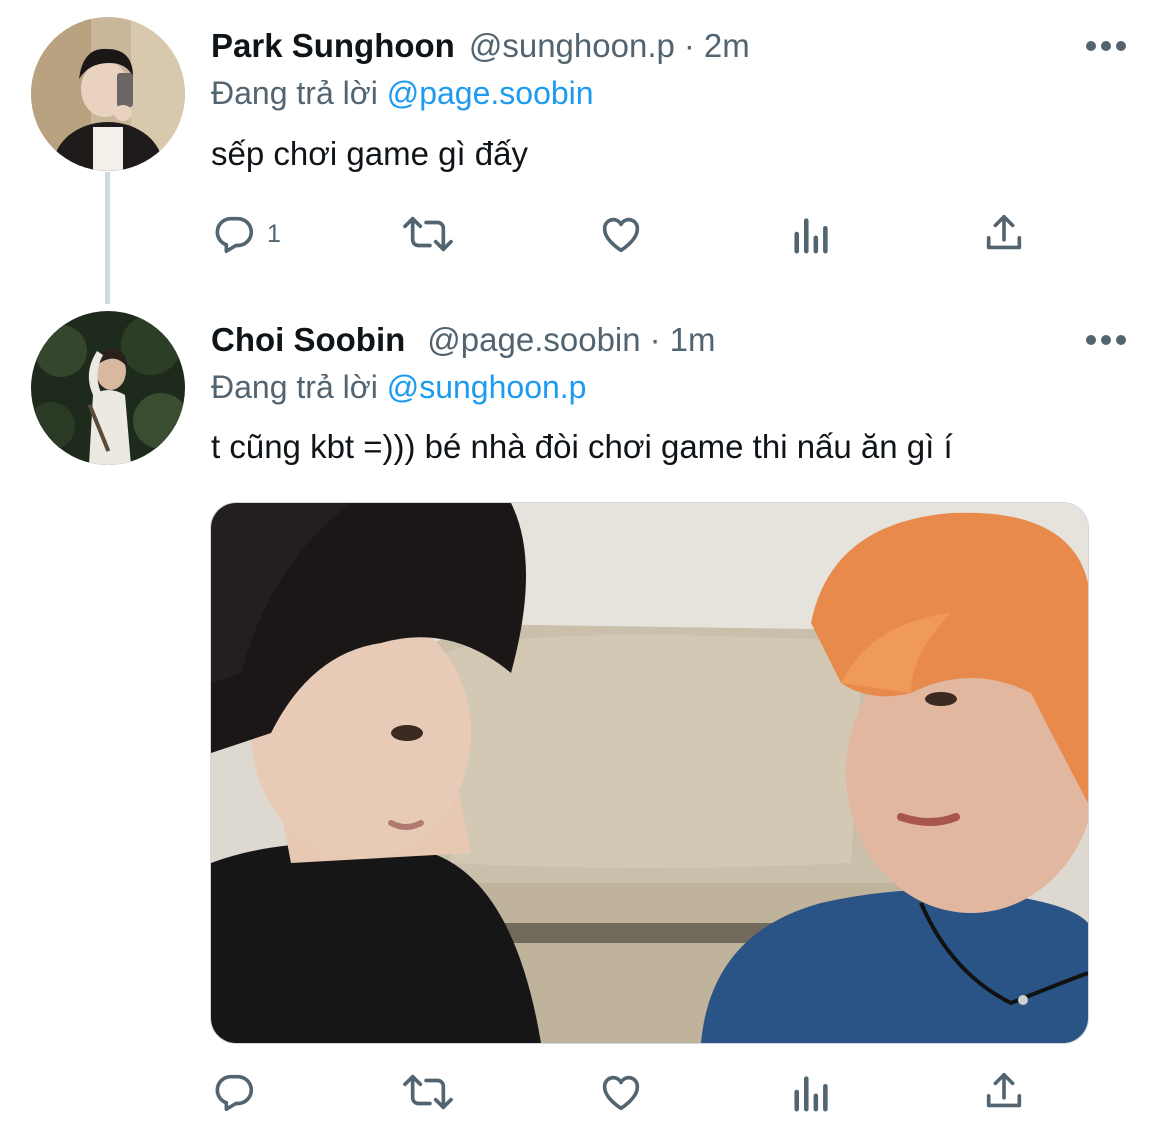  I want to click on tweet-text: sếp chơi game gì đấy, so click(369, 153).